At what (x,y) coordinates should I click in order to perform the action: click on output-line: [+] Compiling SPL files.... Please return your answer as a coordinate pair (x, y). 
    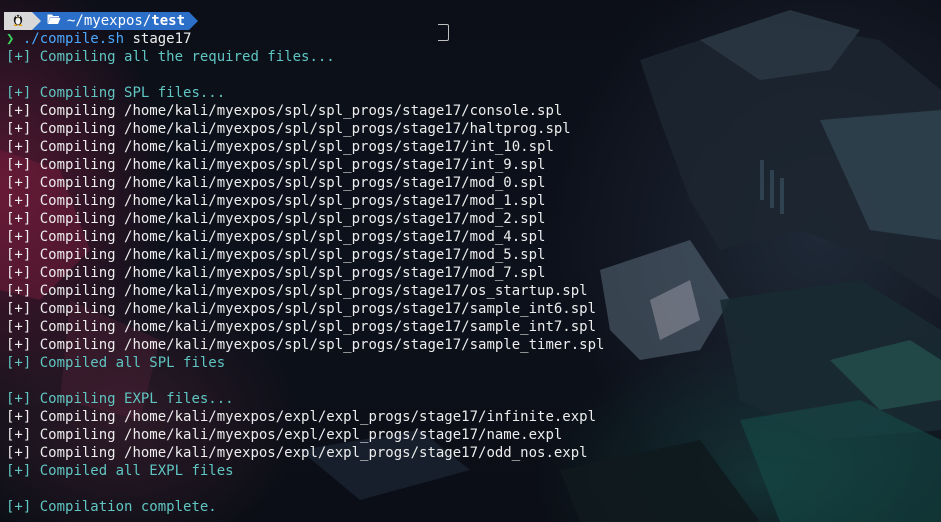
    Looking at the image, I should click on (305, 93).